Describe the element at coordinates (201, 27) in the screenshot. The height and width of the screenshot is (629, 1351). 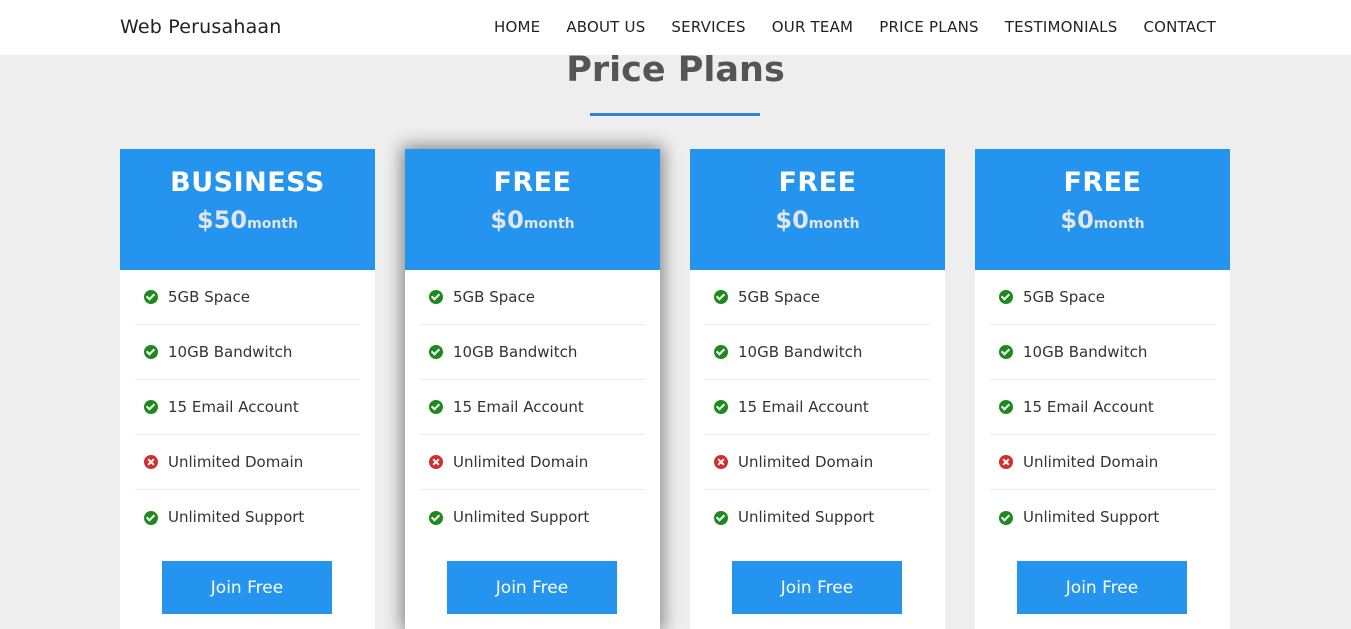
I see `brand-logo: Web Perusahaan` at that location.